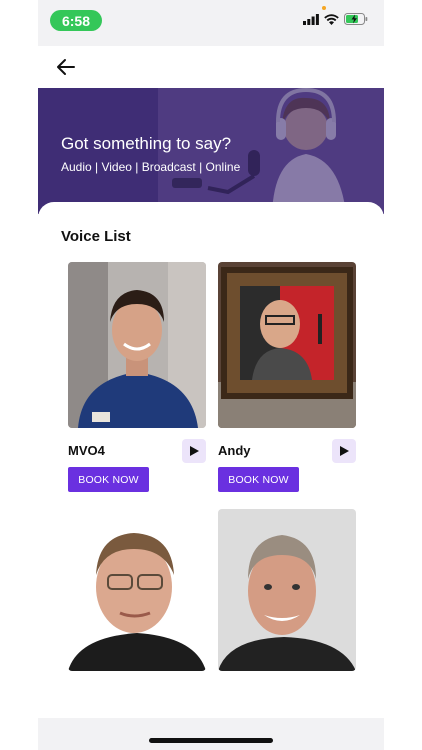 The width and height of the screenshot is (422, 750). I want to click on voice-card: MVO4 BOOK NOW, so click(137, 377).